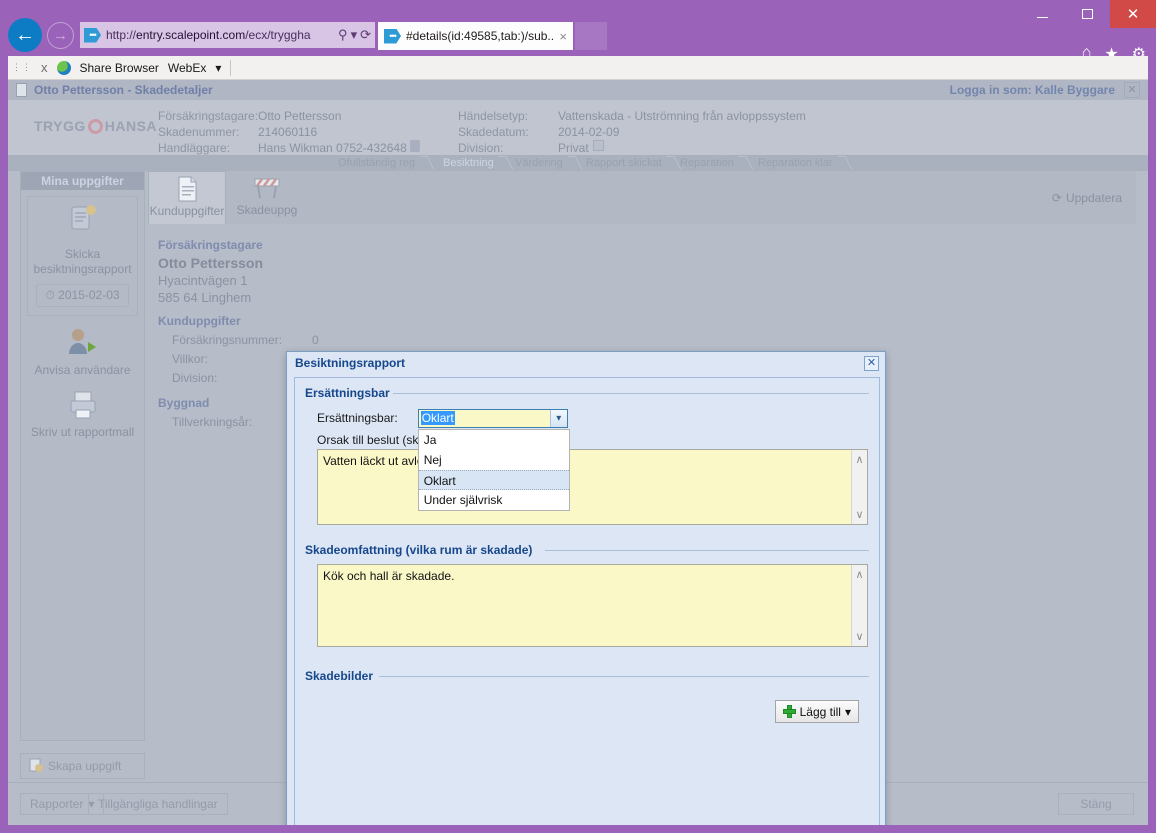 This screenshot has width=1156, height=833. Describe the element at coordinates (642, 197) in the screenshot. I see `detail-ribbon: Kunduppgifter Skadeuppg ⟳ Uppdatera` at that location.